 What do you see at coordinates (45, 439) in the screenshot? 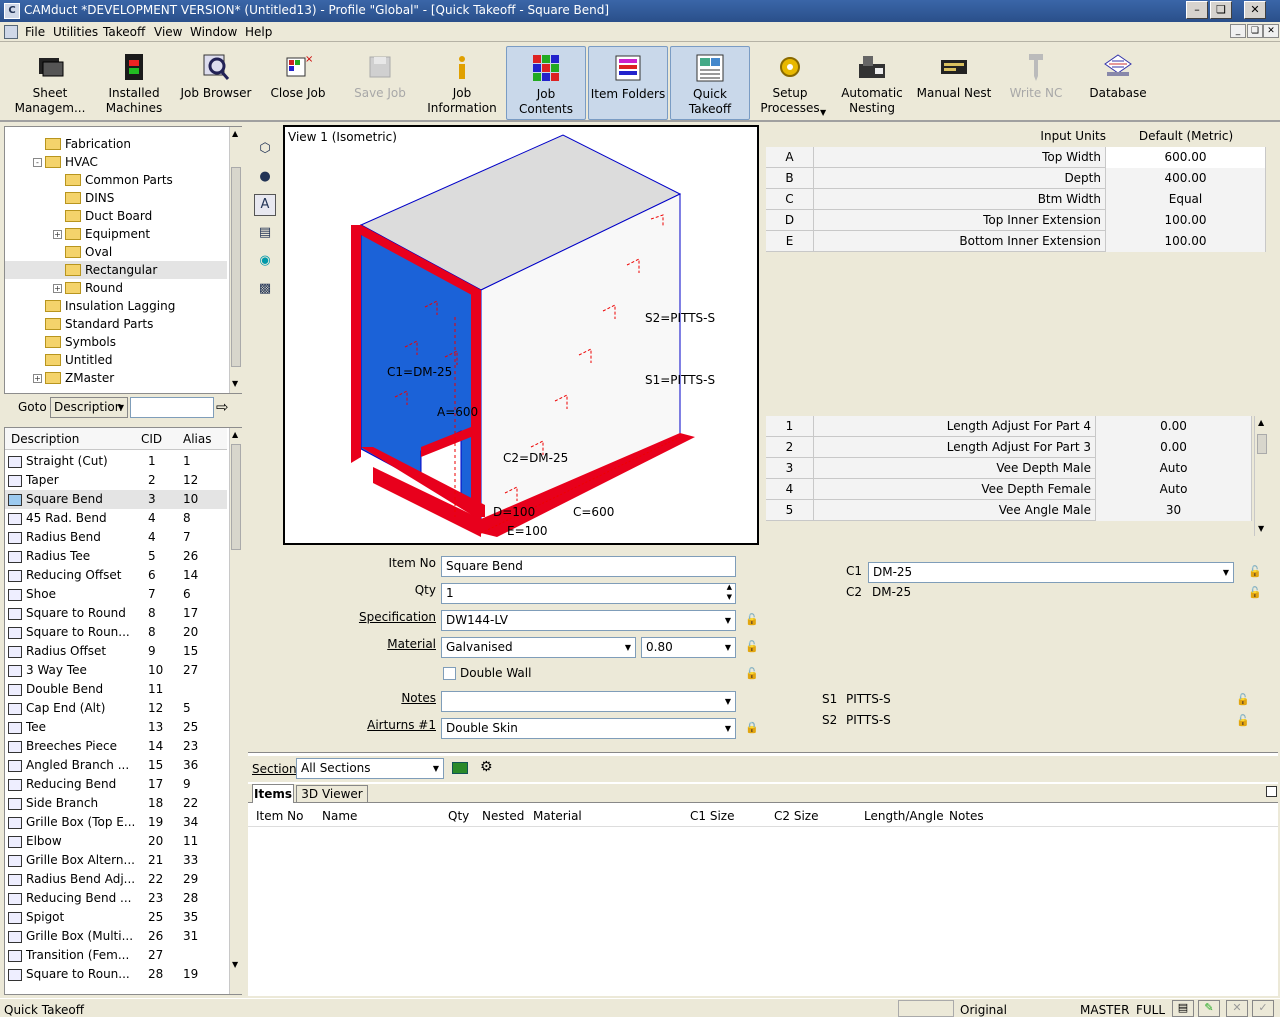
I see `col-description: Description` at bounding box center [45, 439].